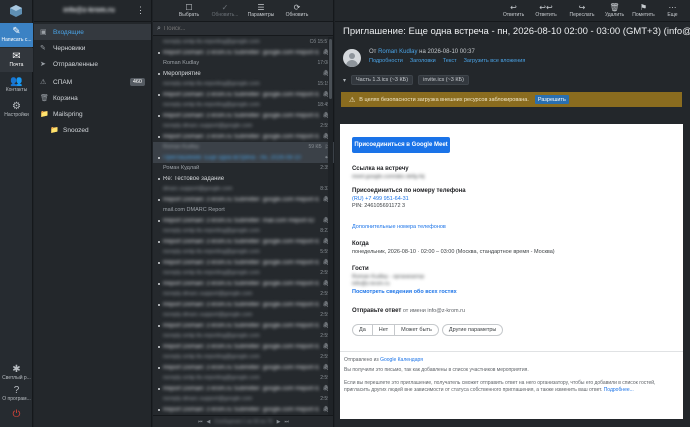  I want to click on guest-2: info@z-krom.ru, so click(371, 284).